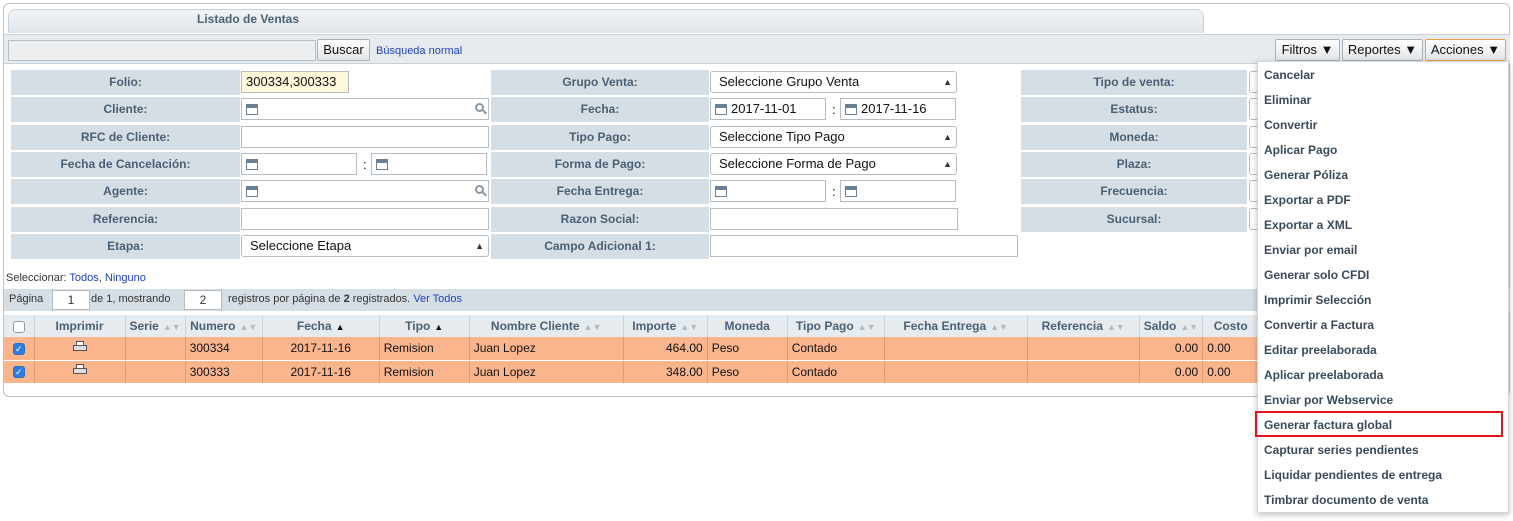 This screenshot has height=521, width=1513. I want to click on col-saldo: Saldo ▲▼, so click(1171, 326).